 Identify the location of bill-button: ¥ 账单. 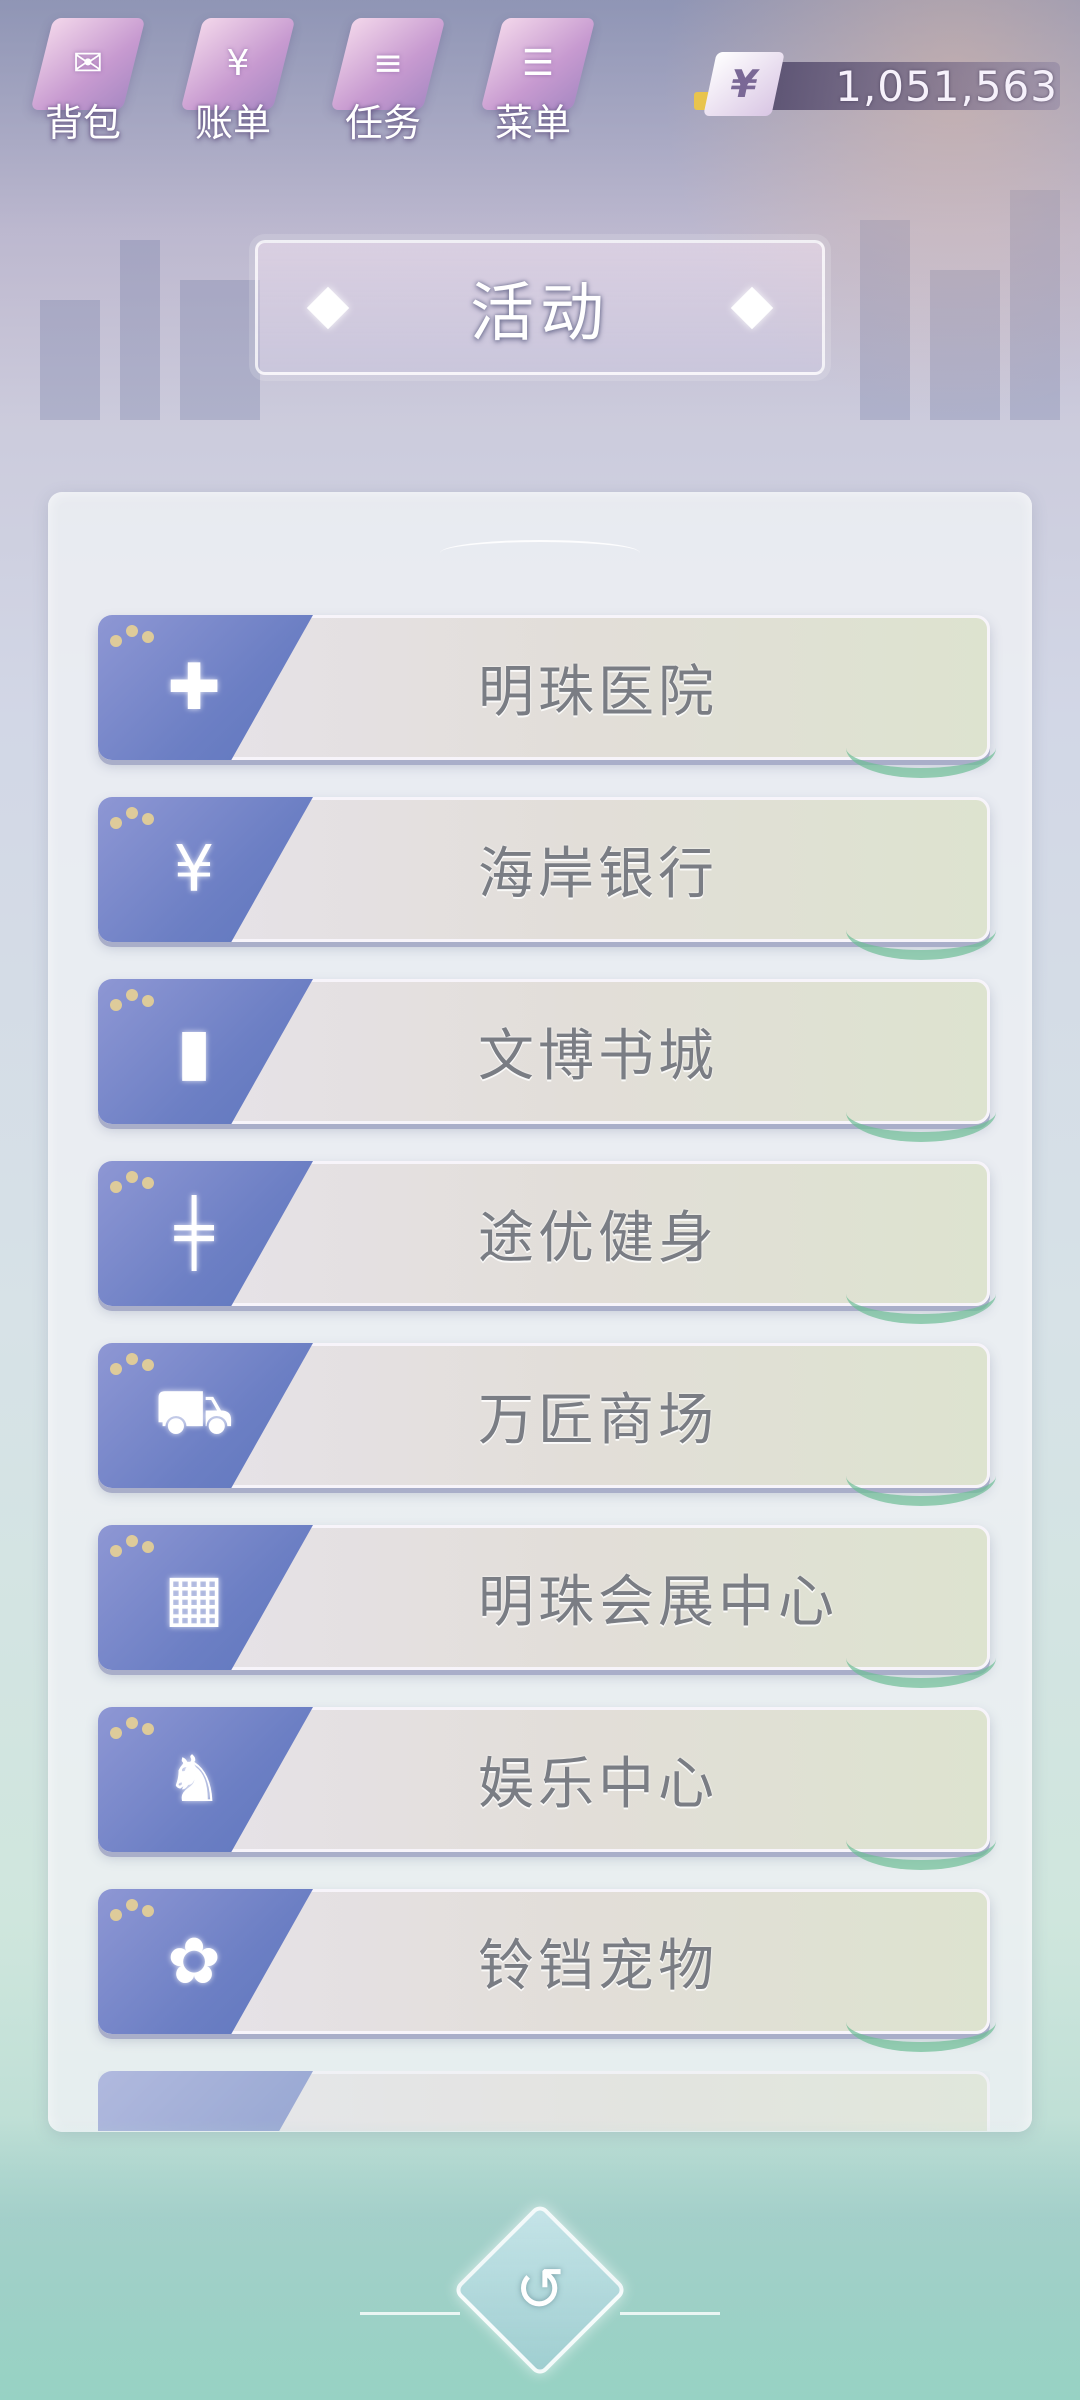
(233, 82).